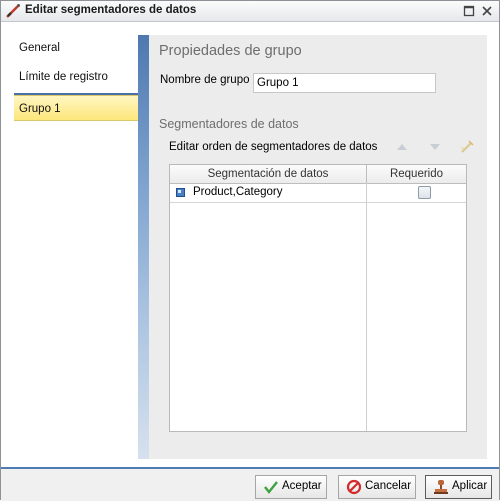  I want to click on edit-slicers-icon, so click(13, 11).